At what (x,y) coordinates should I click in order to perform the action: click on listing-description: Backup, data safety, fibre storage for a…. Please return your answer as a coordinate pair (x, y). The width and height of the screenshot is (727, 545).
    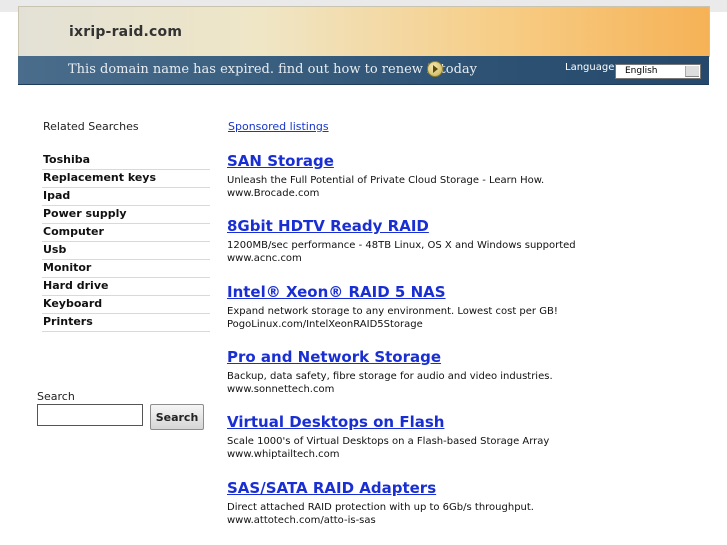
    Looking at the image, I should click on (390, 376).